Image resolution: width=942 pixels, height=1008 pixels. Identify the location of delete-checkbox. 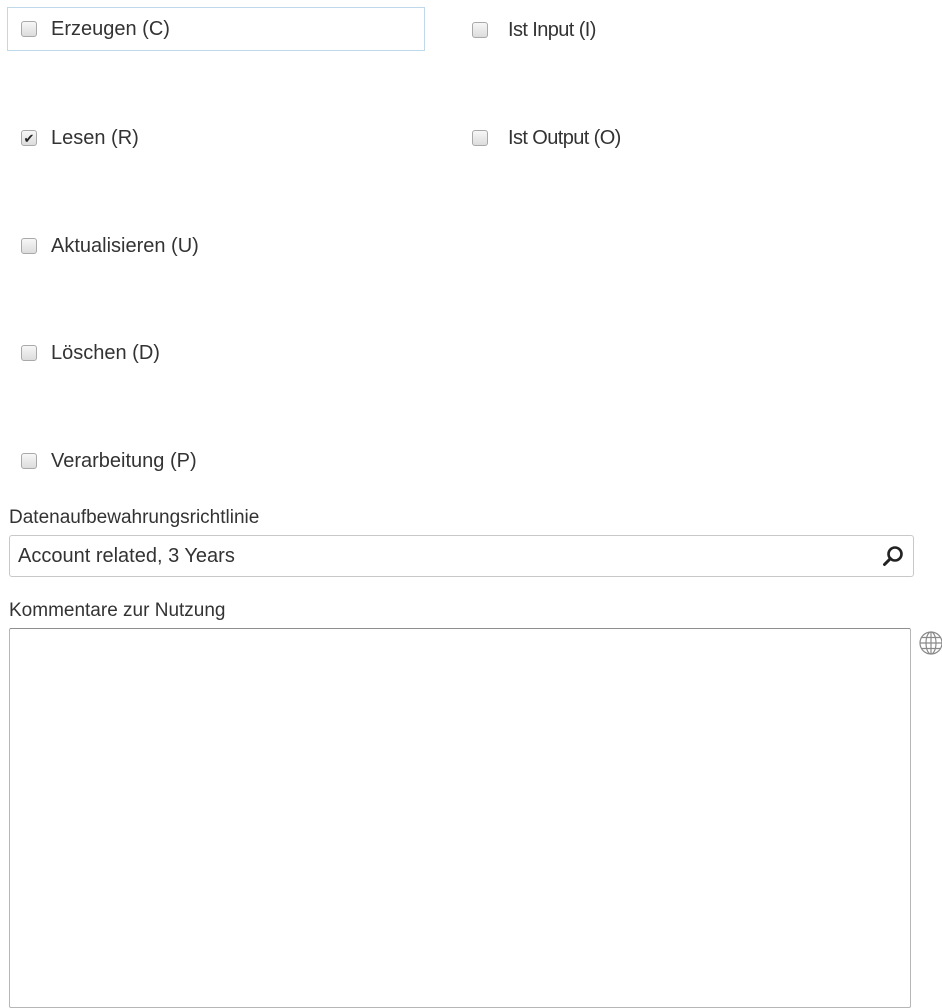
(29, 353).